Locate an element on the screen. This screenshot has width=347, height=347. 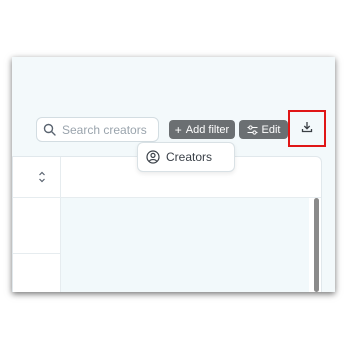
add-filter-button: + Add filter is located at coordinates (202, 129).